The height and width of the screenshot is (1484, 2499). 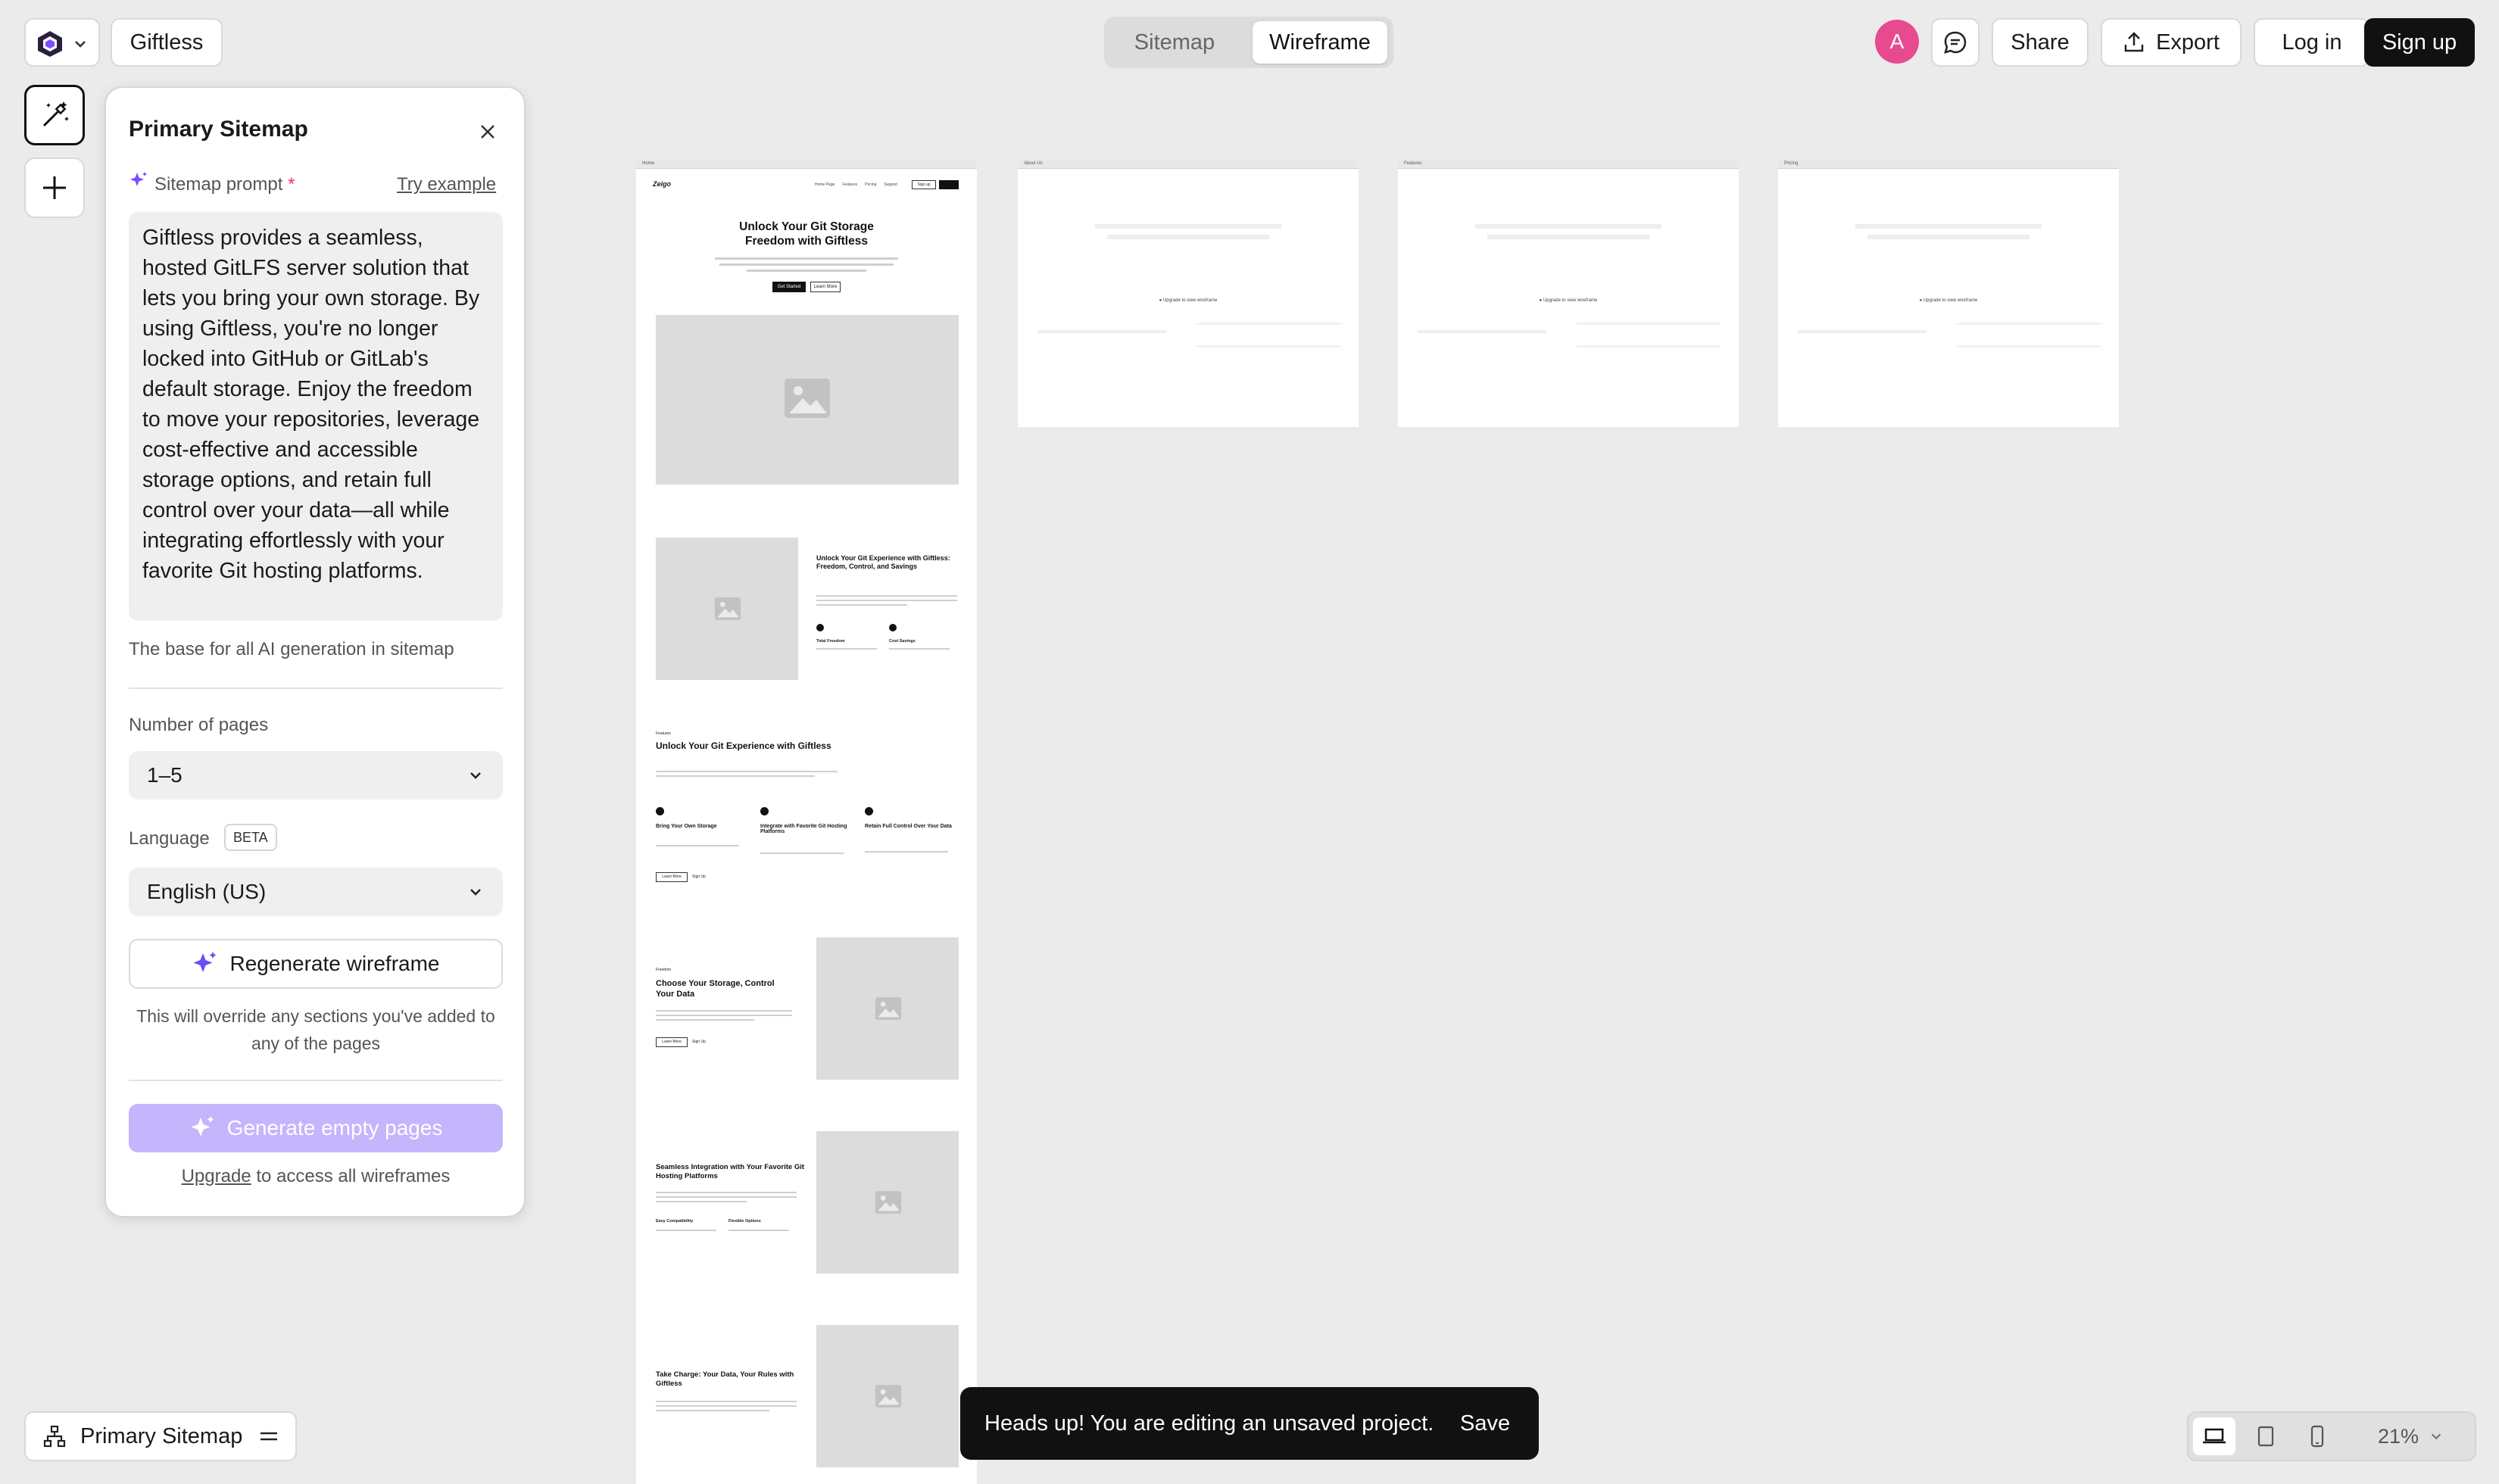 What do you see at coordinates (50, 44) in the screenshot?
I see `app-logo-icon` at bounding box center [50, 44].